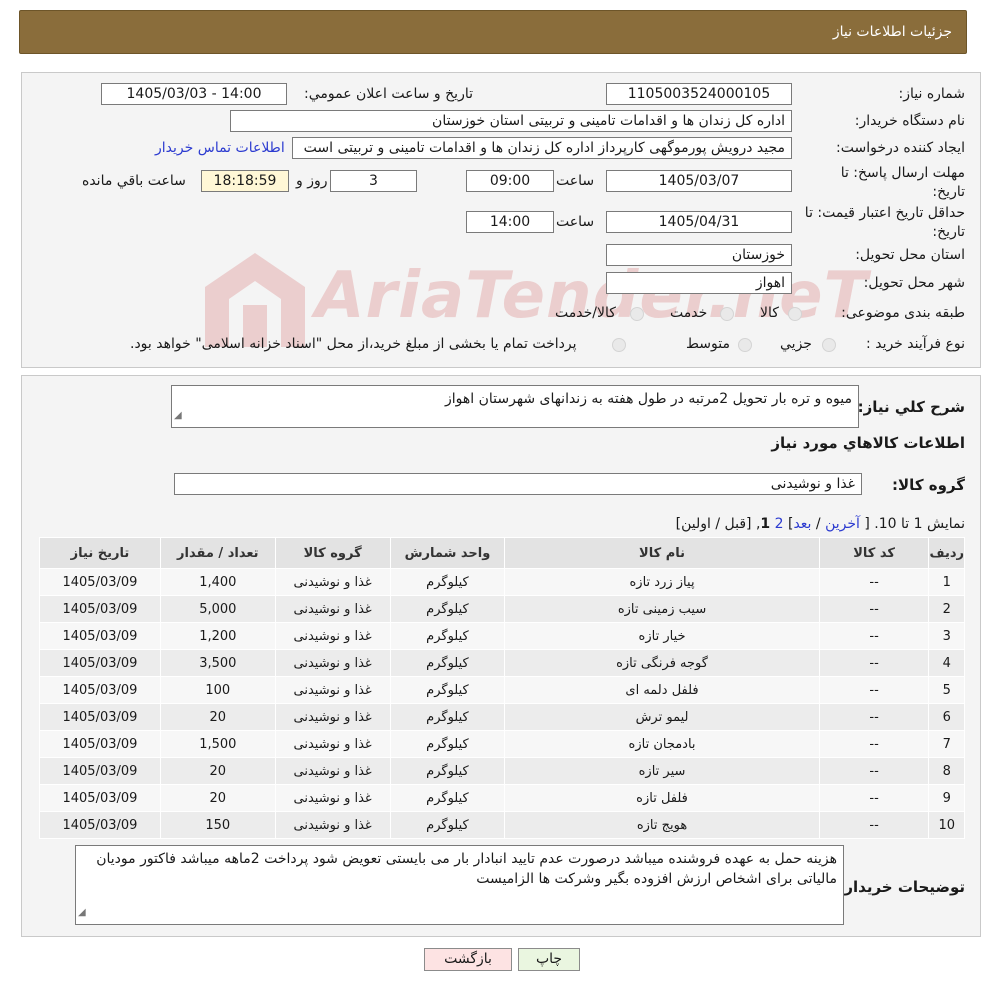 Image resolution: width=985 pixels, height=993 pixels. Describe the element at coordinates (713, 524) in the screenshot. I see `pagination-rest: [قبل / اولین]` at that location.